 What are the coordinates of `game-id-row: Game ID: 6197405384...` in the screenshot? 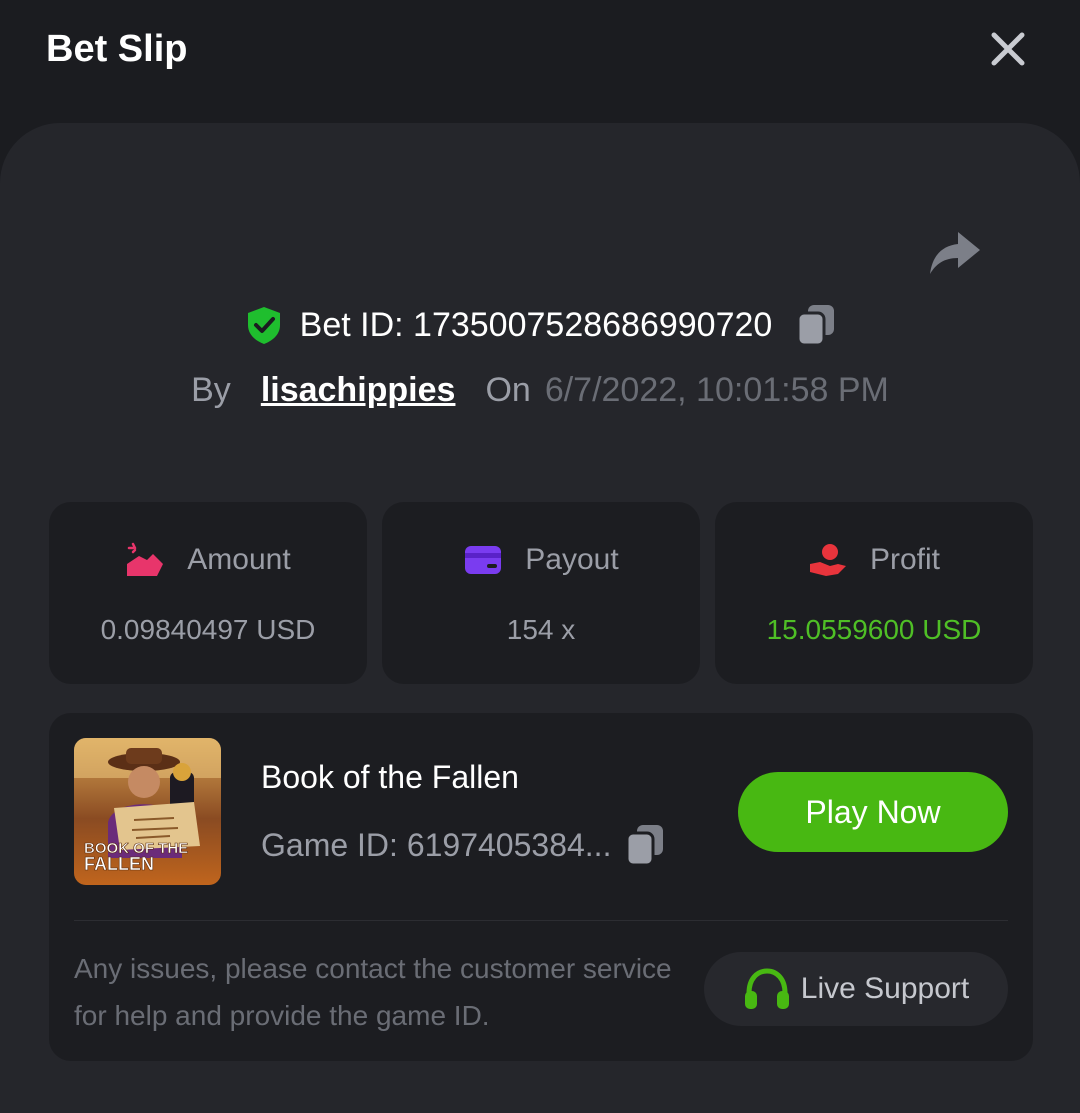 It's located at (463, 845).